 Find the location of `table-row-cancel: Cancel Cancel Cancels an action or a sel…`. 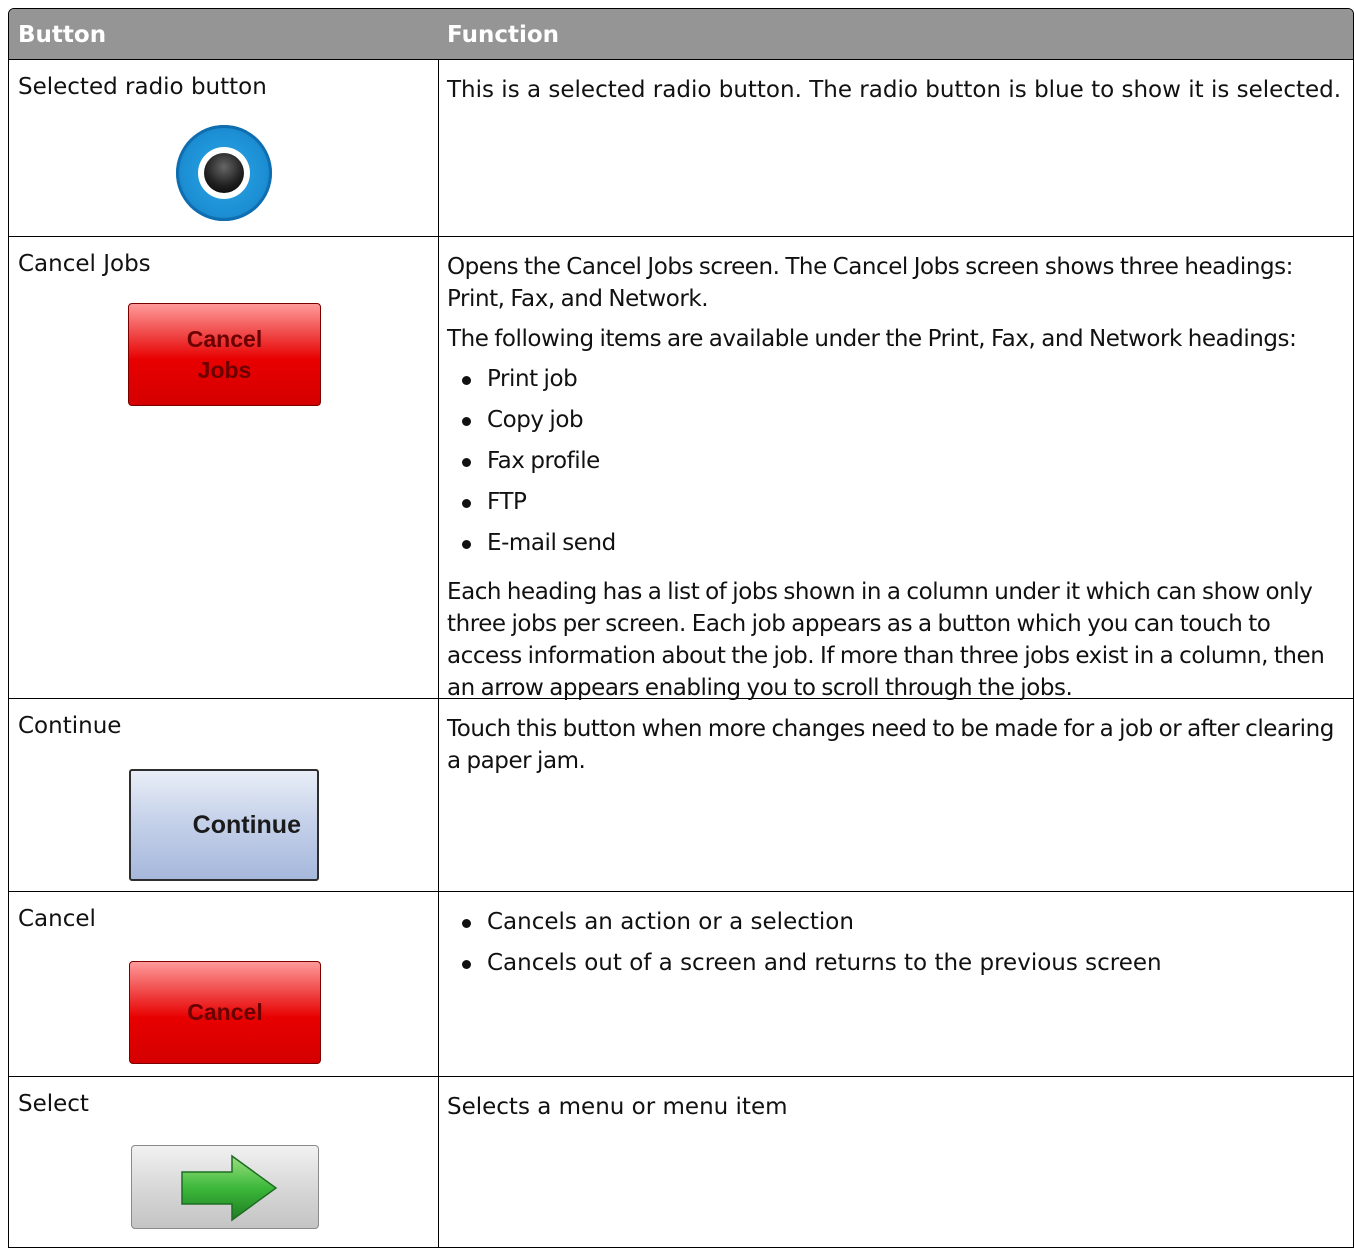

table-row-cancel: Cancel Cancel Cancels an action or a sel… is located at coordinates (681, 984).